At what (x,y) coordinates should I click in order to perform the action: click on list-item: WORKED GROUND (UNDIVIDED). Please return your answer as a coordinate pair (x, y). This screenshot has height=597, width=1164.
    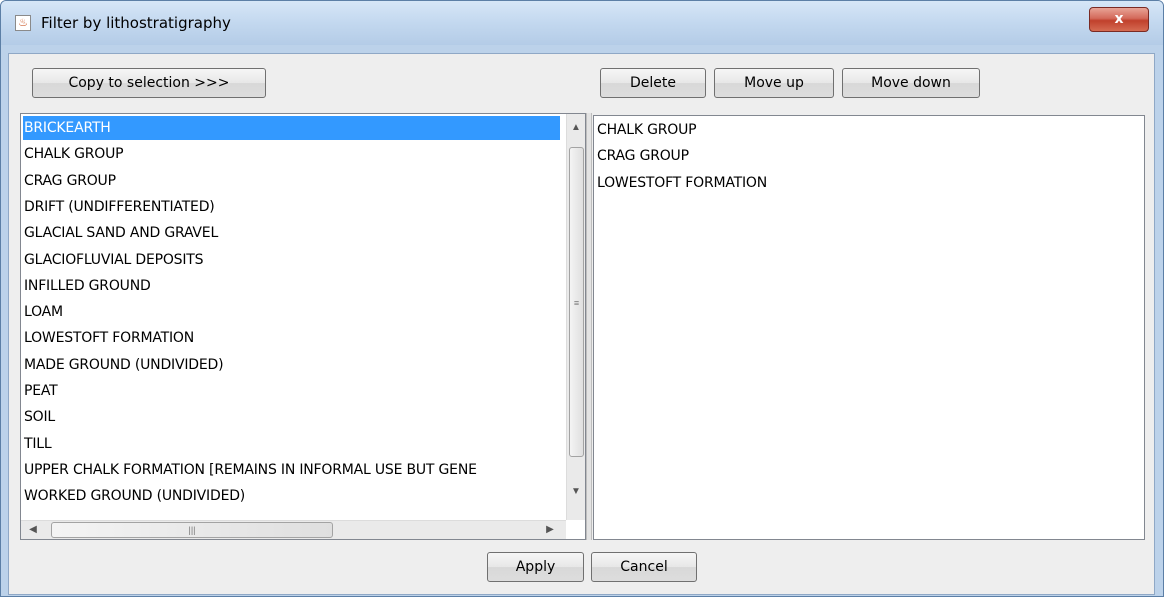
    Looking at the image, I should click on (291, 496).